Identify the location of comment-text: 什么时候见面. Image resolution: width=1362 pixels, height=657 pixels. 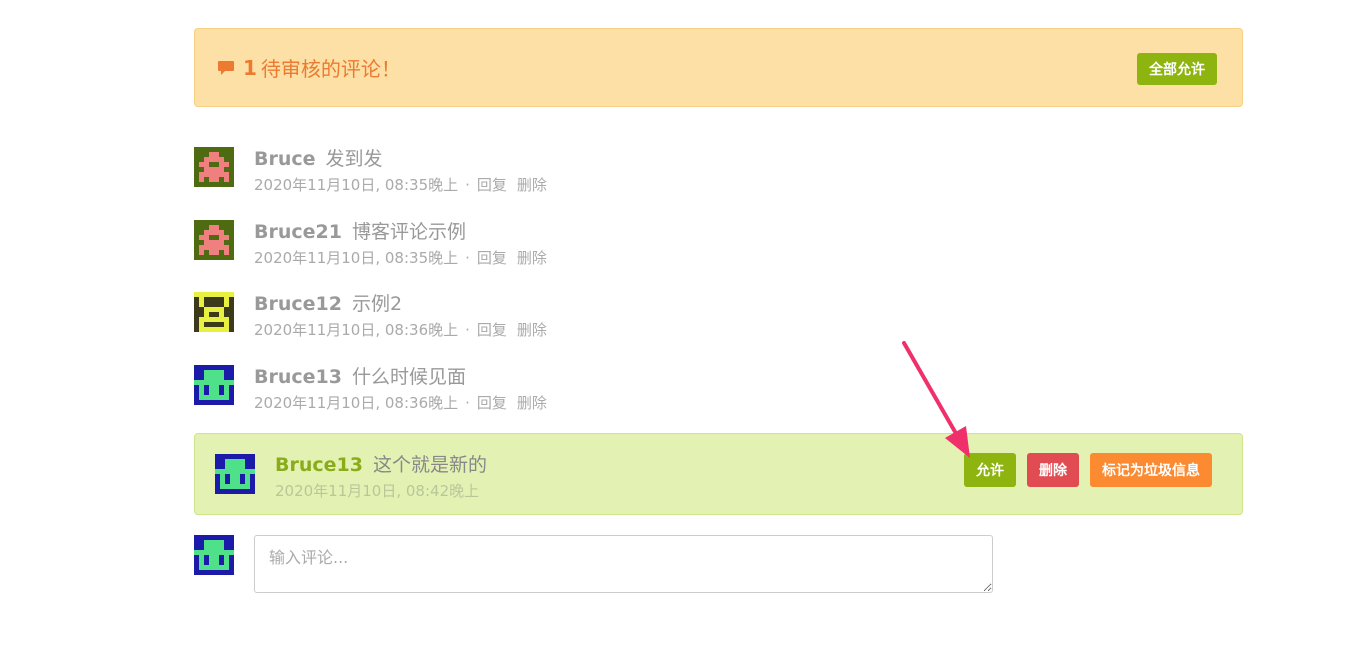
(408, 377).